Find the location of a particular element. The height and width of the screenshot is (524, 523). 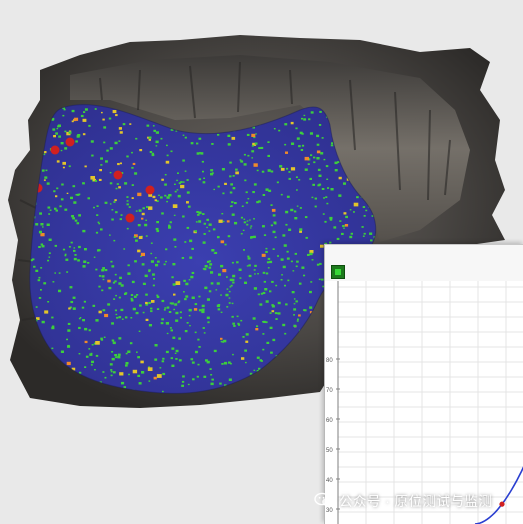

watermark-text: 公众号 · 原位测试与监测 is located at coordinates (416, 501).